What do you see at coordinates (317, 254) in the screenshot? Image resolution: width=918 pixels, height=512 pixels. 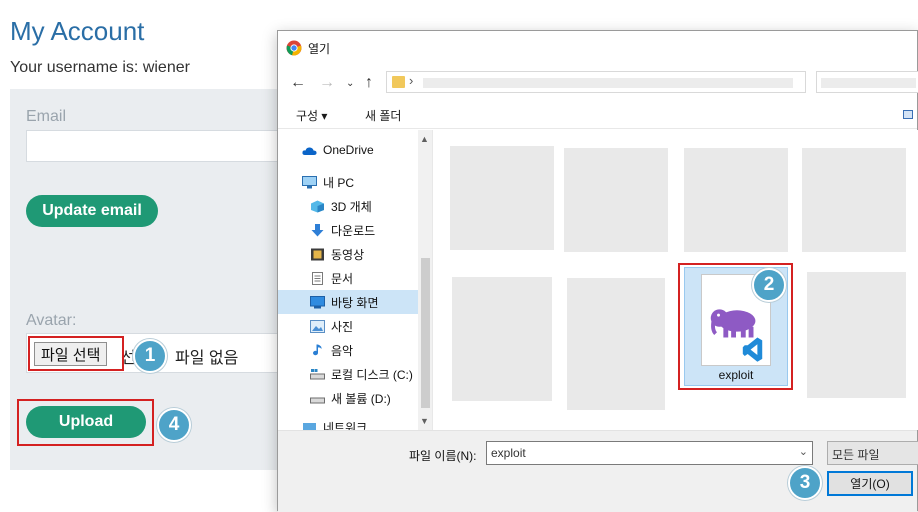 I see `video-icon` at bounding box center [317, 254].